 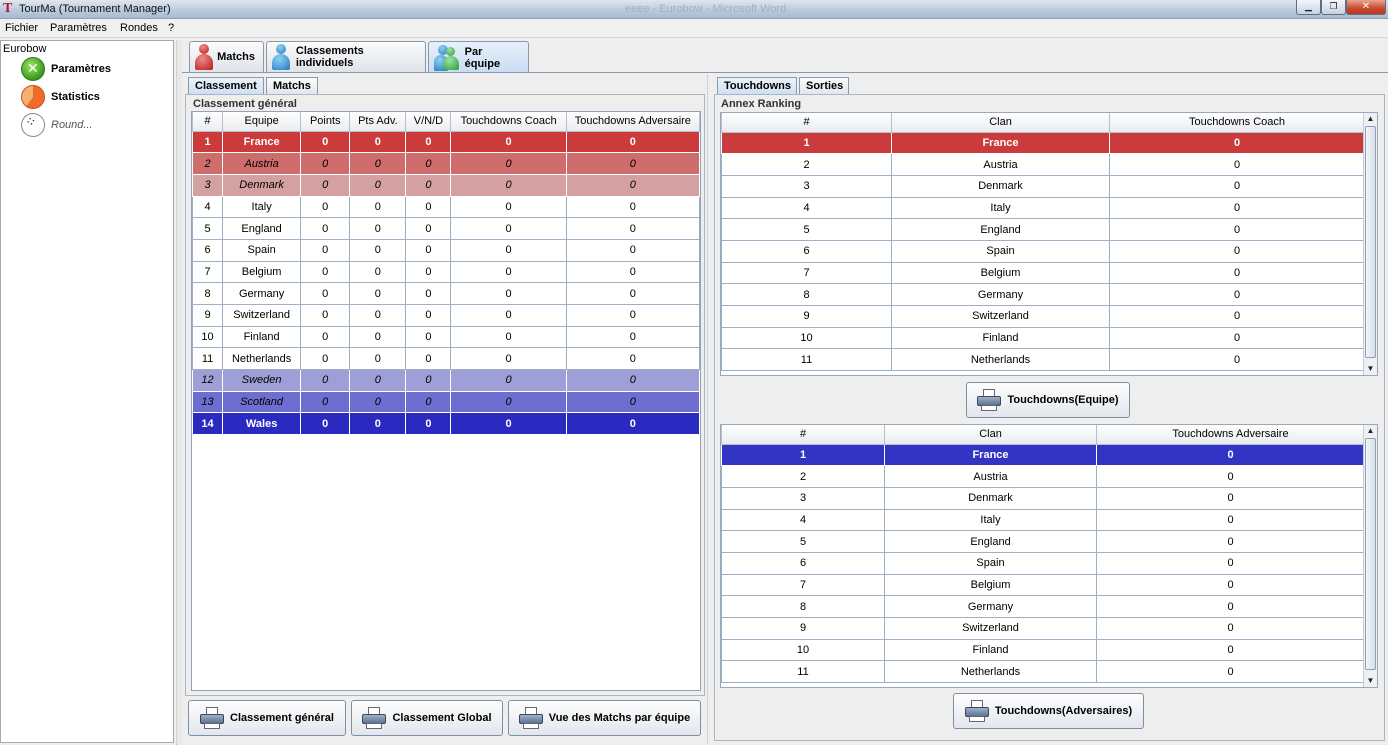 I want to click on table-cell: Italy, so click(x=1000, y=208).